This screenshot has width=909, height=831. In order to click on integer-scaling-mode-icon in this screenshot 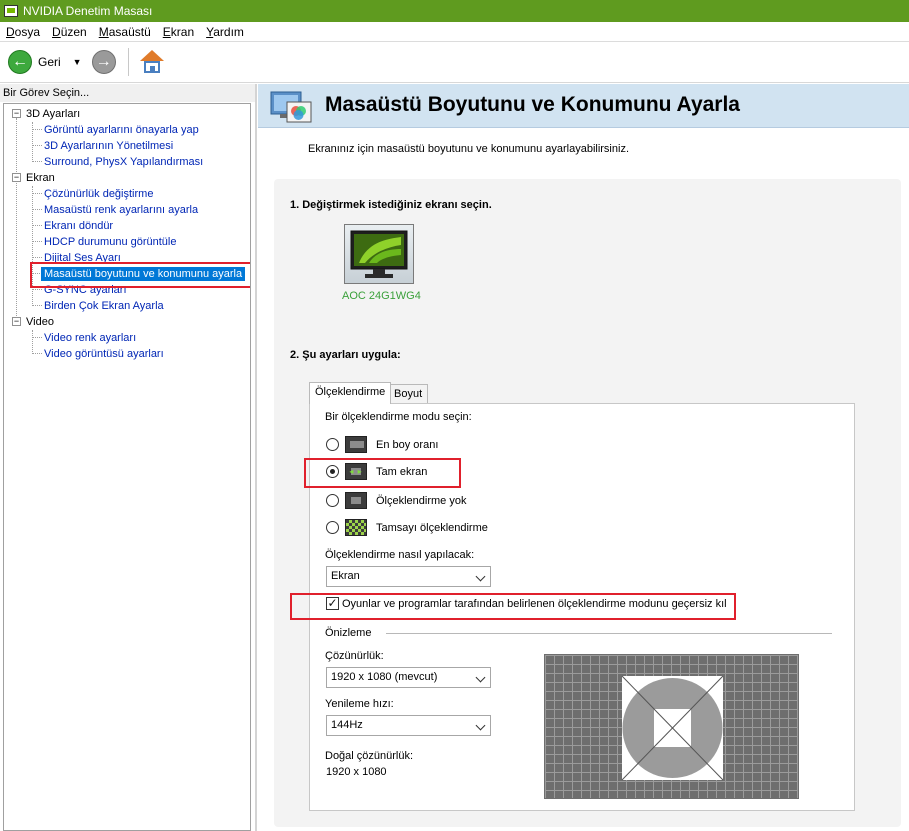, I will do `click(356, 527)`.